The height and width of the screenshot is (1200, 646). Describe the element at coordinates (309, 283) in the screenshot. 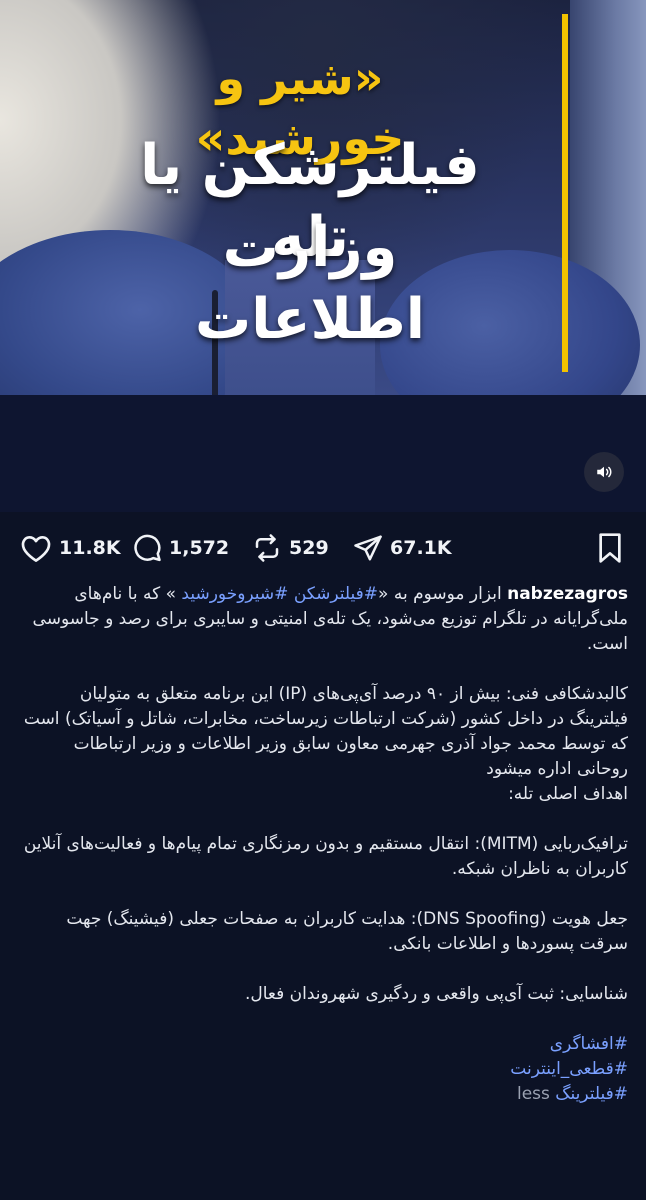

I see `image-title-line3: وزارت اطلاعات` at that location.